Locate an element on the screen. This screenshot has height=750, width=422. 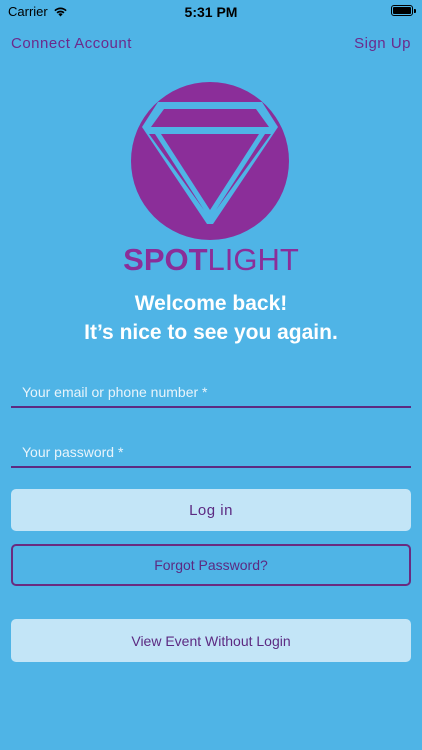
brand-name: SPOTLIGHT is located at coordinates (211, 260).